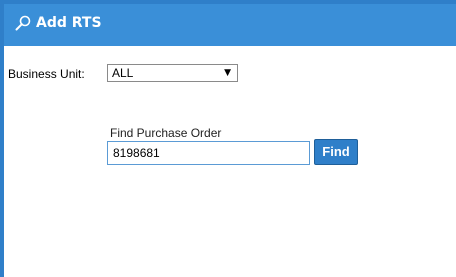 This screenshot has height=277, width=456. Describe the element at coordinates (166, 133) in the screenshot. I see `find-purchase-order-label: Find Purchase Order` at that location.